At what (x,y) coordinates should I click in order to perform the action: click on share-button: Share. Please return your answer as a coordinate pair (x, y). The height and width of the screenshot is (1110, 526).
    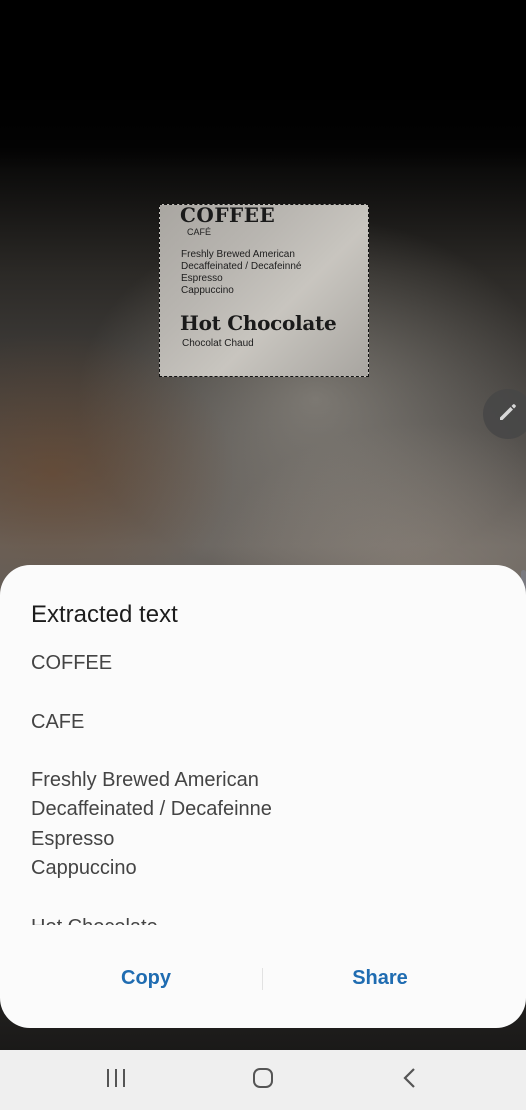
    Looking at the image, I should click on (380, 978).